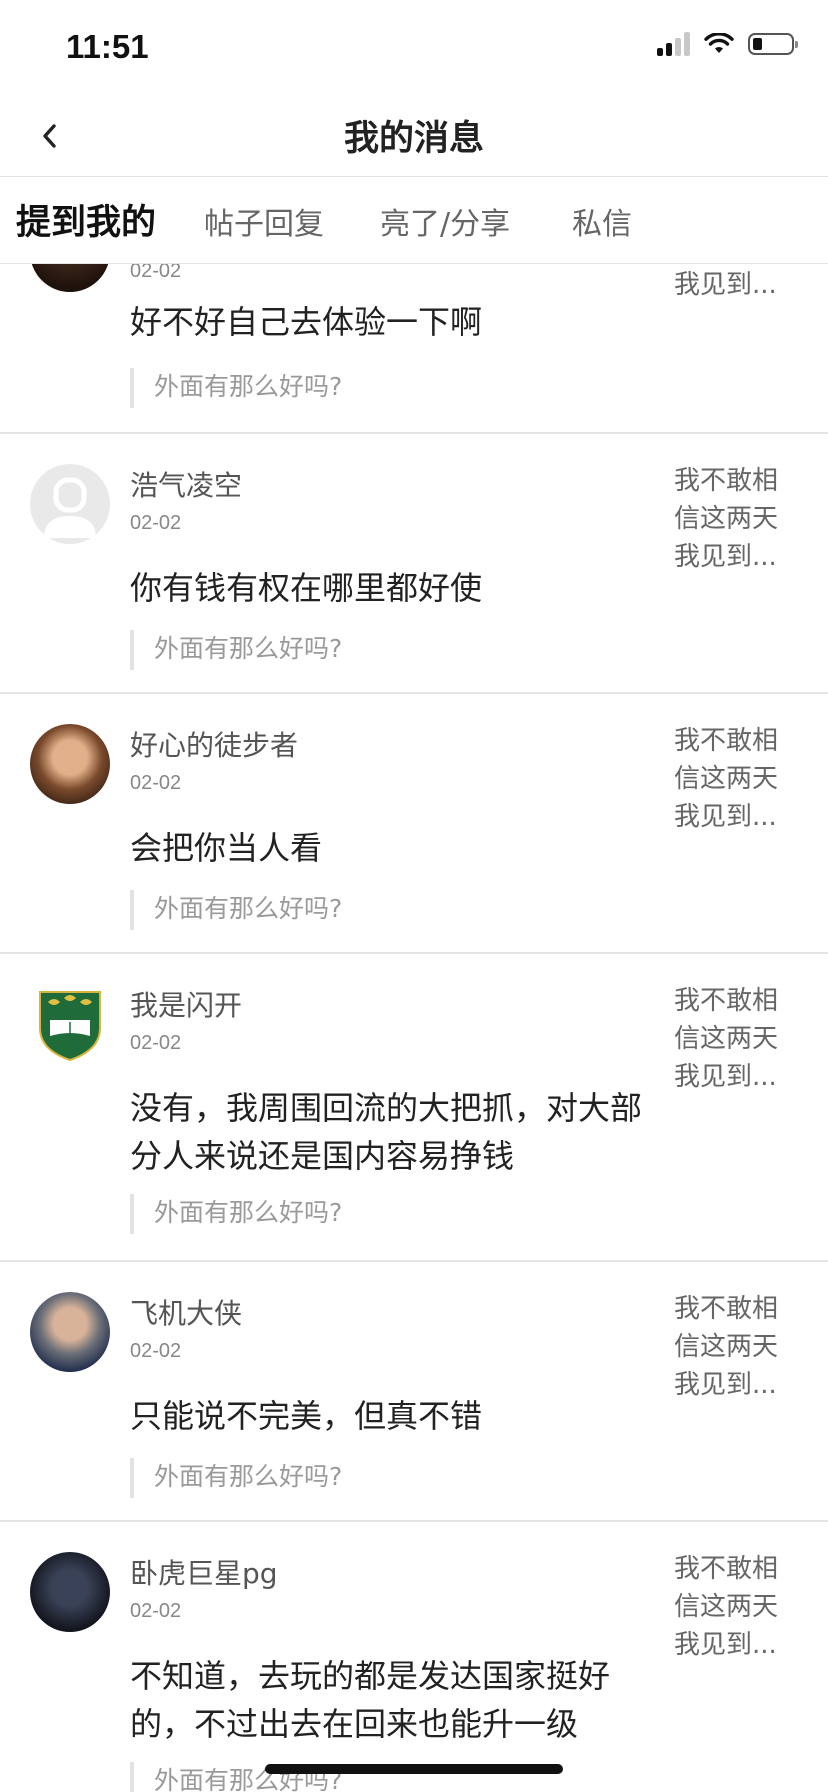 This screenshot has height=1792, width=828. I want to click on battery-icon, so click(773, 44).